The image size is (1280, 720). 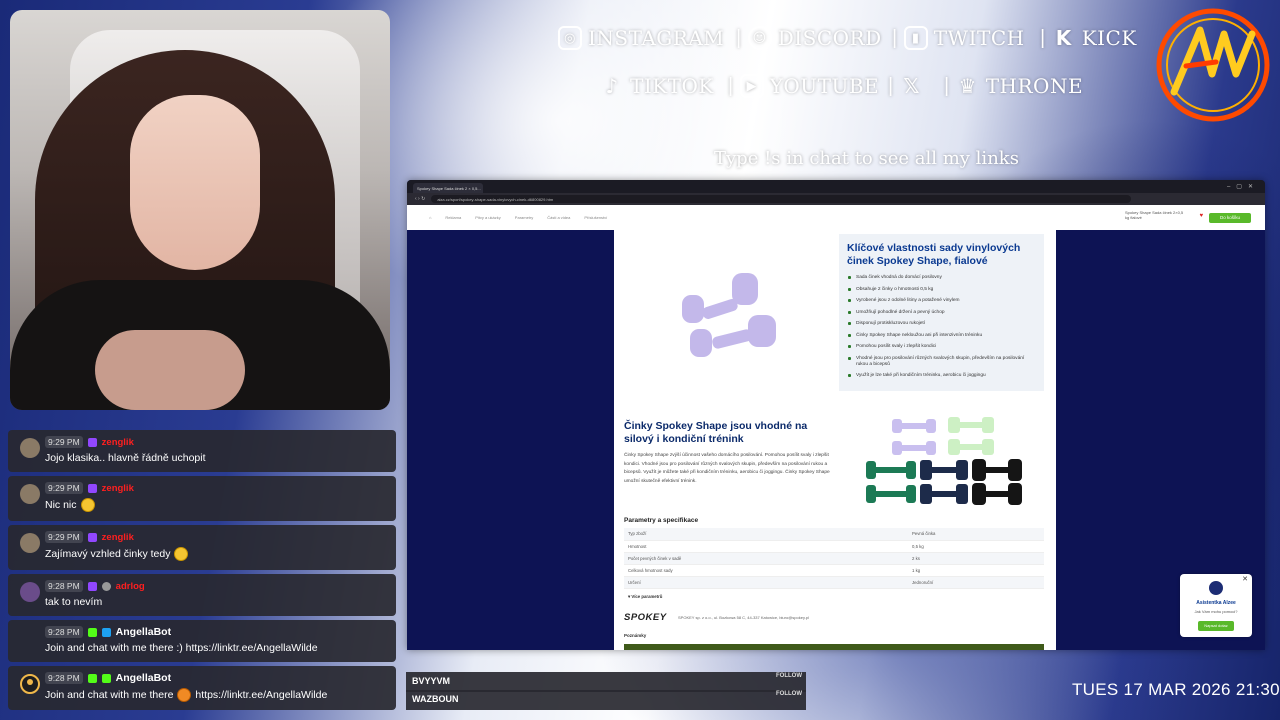 I want to click on nav-link: Příslušenství, so click(x=595, y=217).